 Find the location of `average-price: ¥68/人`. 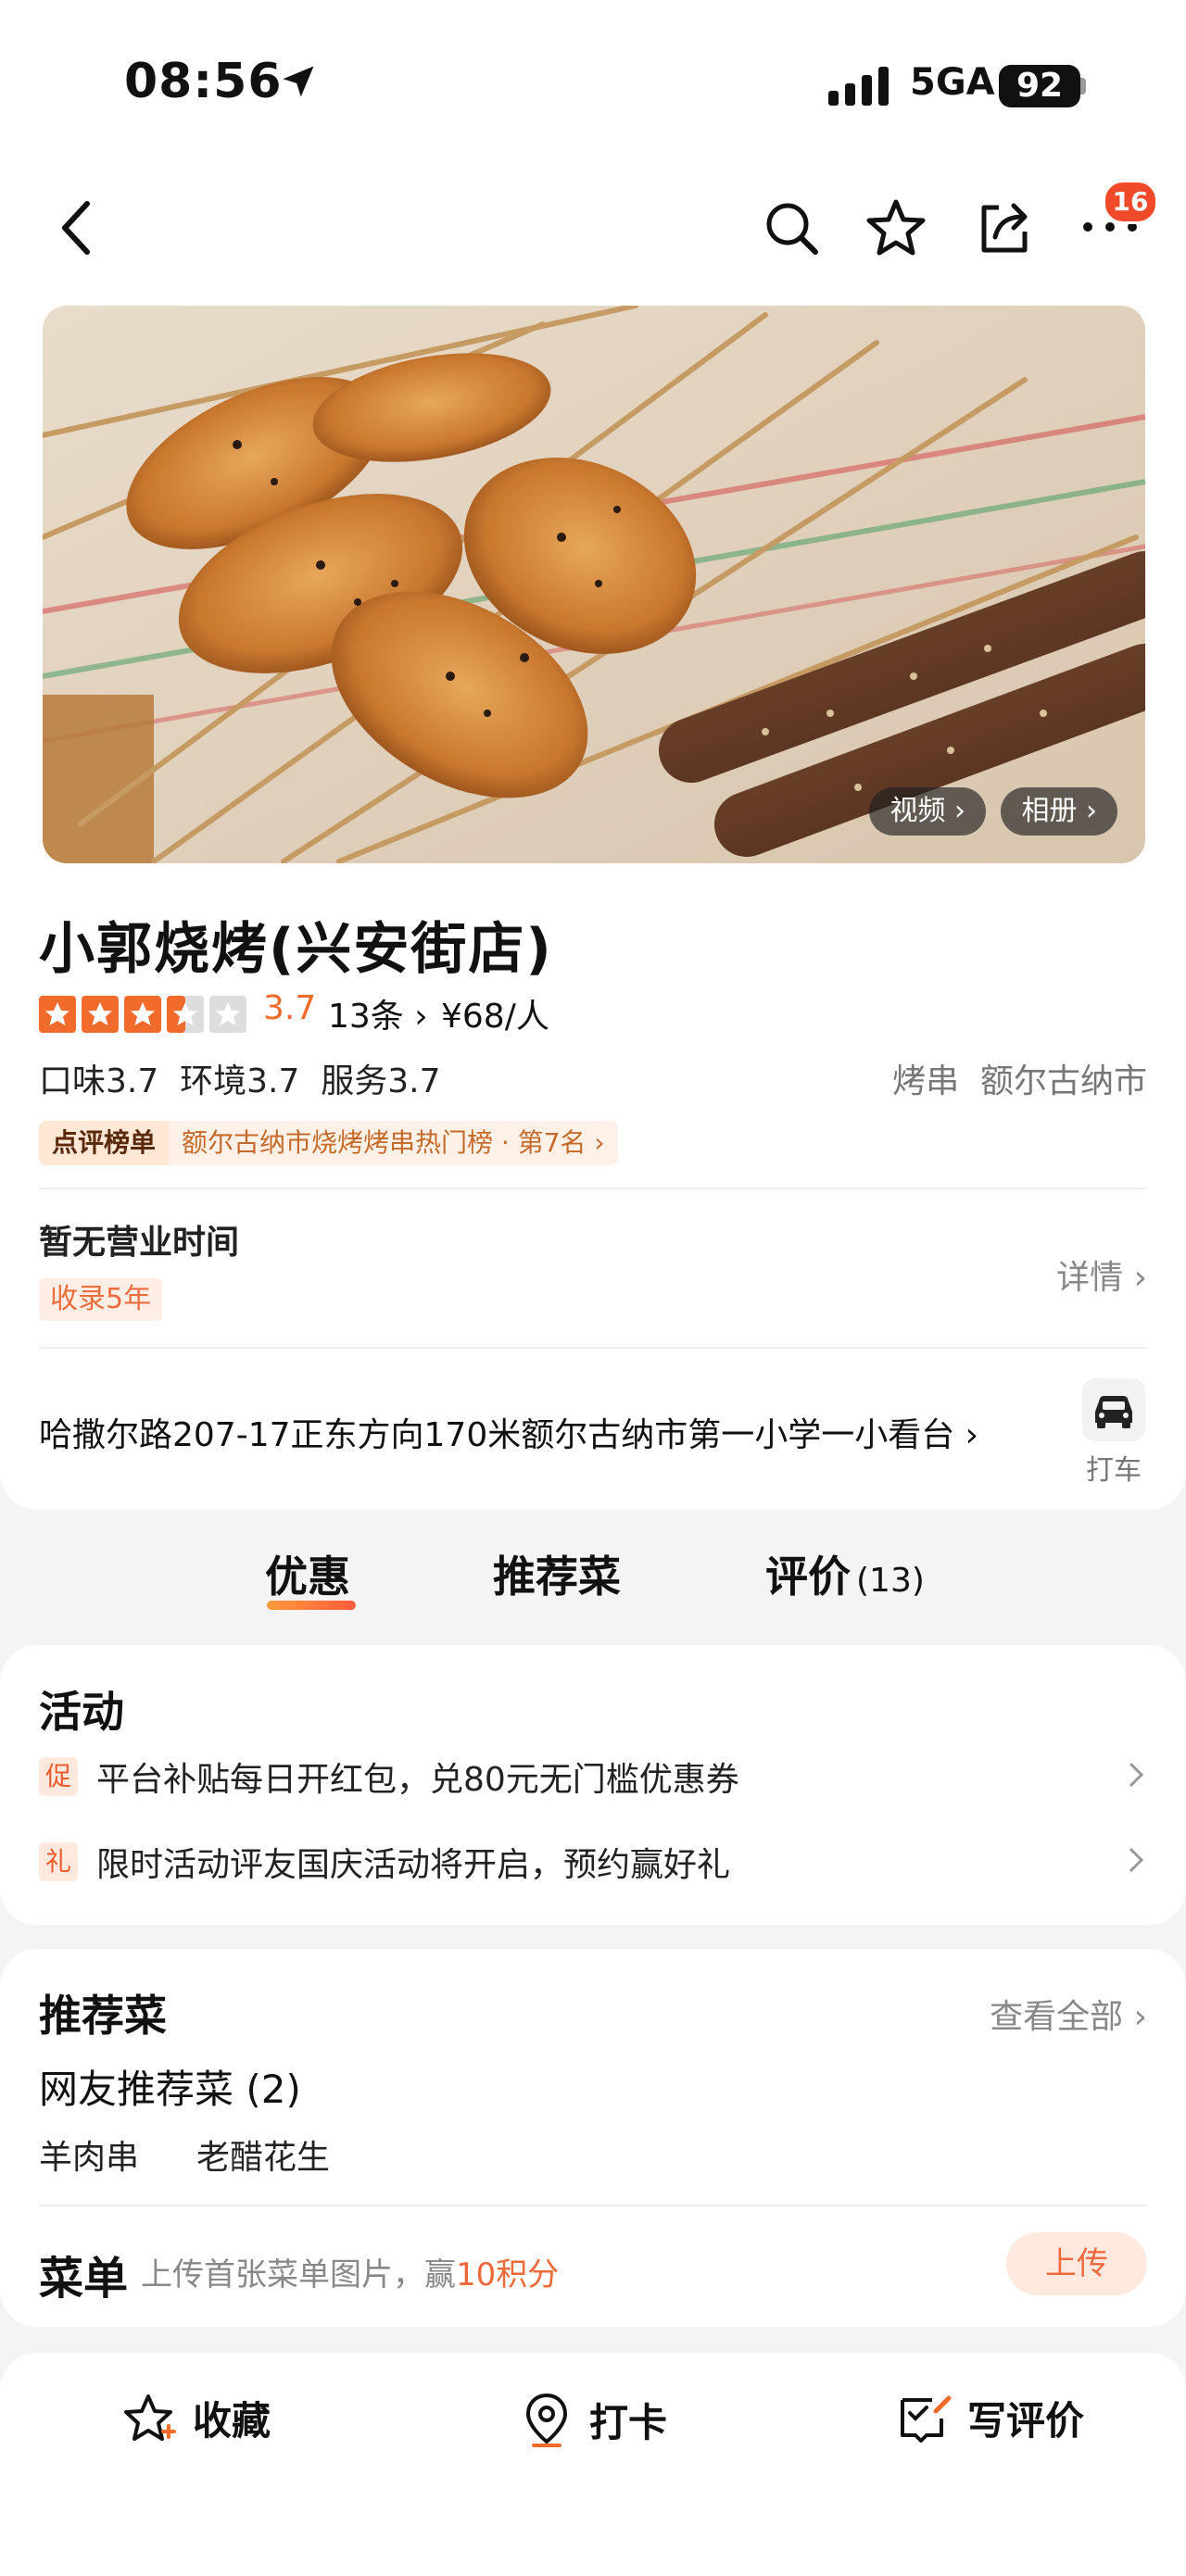

average-price: ¥68/人 is located at coordinates (495, 1017).